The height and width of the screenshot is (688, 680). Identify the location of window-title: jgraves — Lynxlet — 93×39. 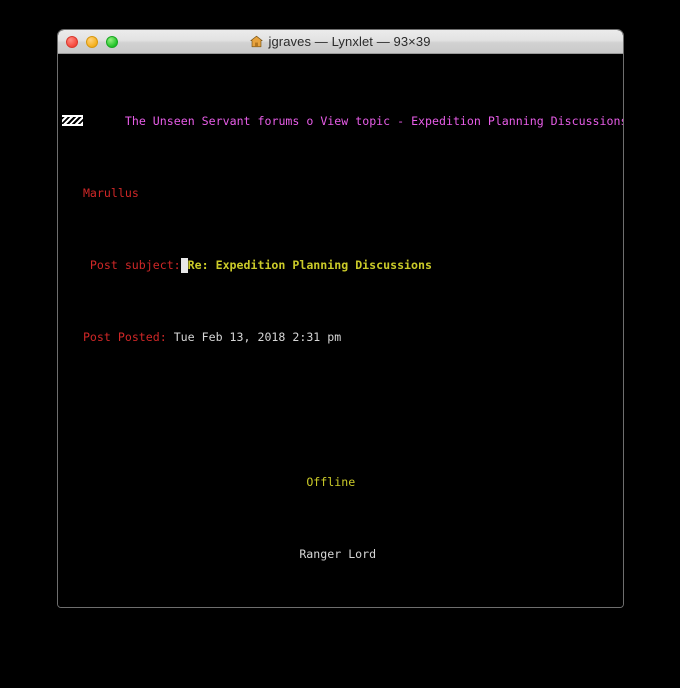
(340, 41).